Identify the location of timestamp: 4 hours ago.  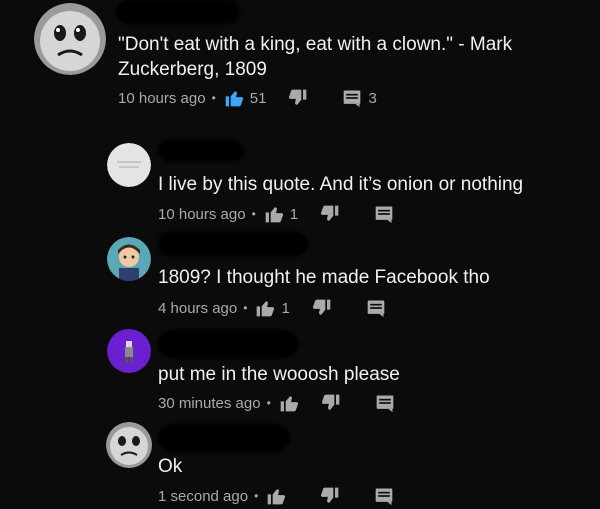
(198, 308).